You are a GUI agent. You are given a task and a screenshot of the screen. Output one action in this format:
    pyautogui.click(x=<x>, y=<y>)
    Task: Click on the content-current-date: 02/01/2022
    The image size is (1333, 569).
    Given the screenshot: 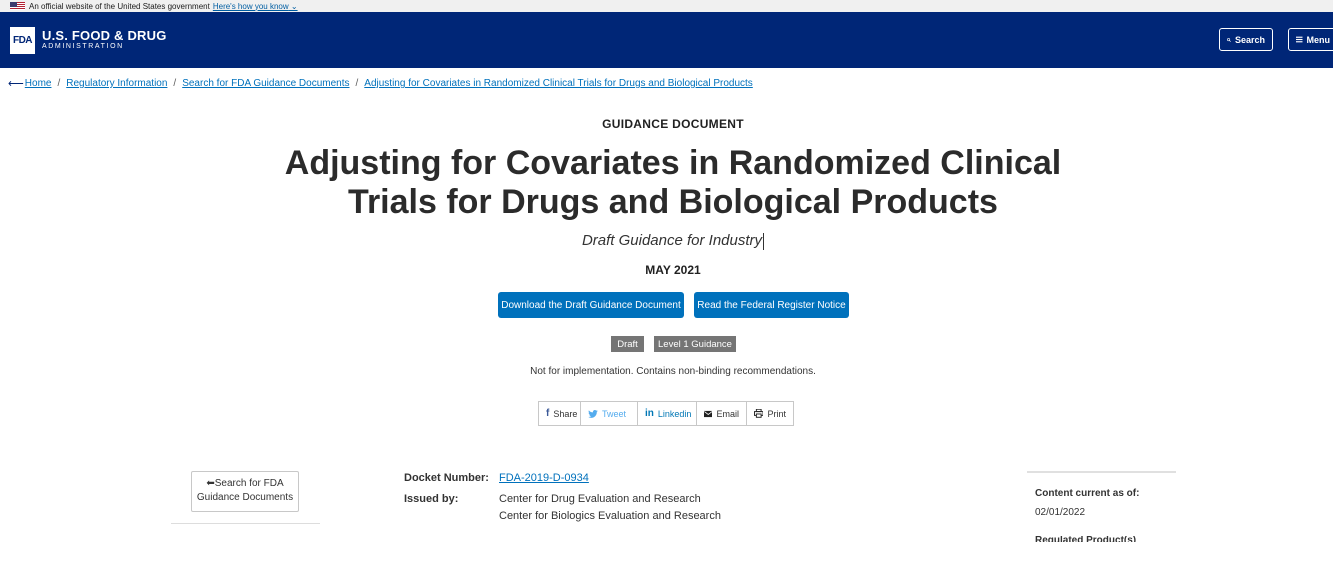 What is the action you would take?
    pyautogui.click(x=1060, y=512)
    